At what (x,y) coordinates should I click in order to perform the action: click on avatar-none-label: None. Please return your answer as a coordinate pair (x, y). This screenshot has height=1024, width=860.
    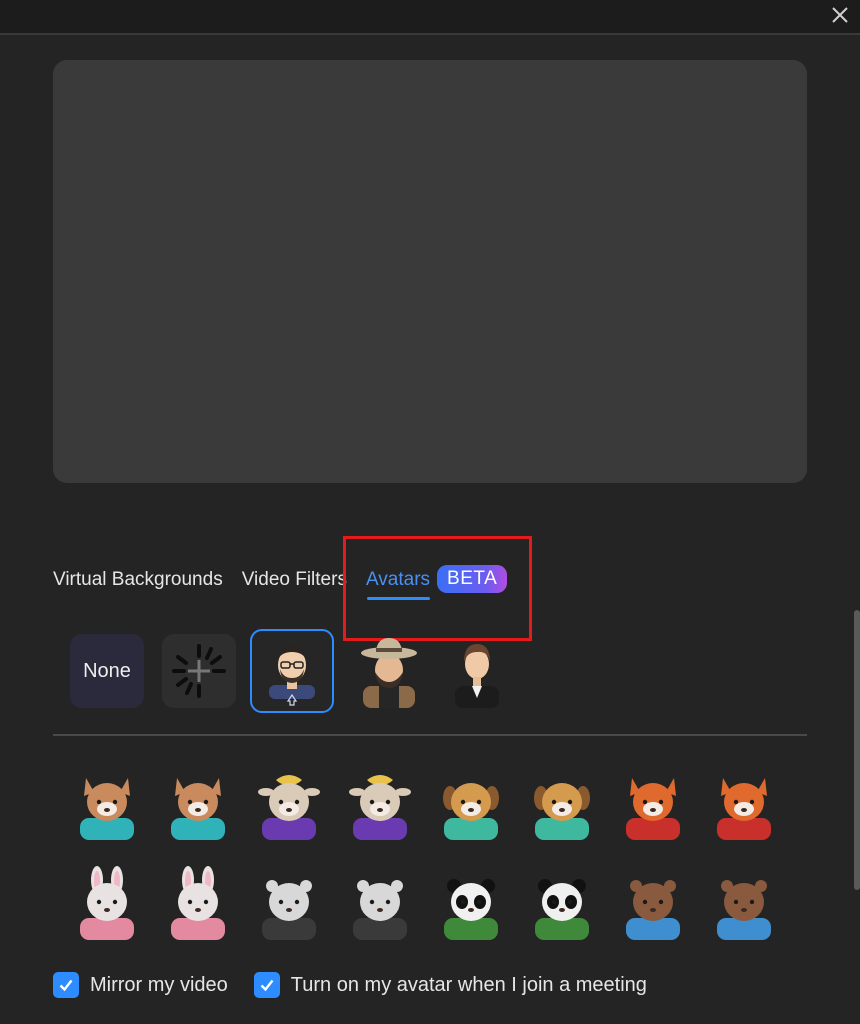
    Looking at the image, I should click on (107, 670).